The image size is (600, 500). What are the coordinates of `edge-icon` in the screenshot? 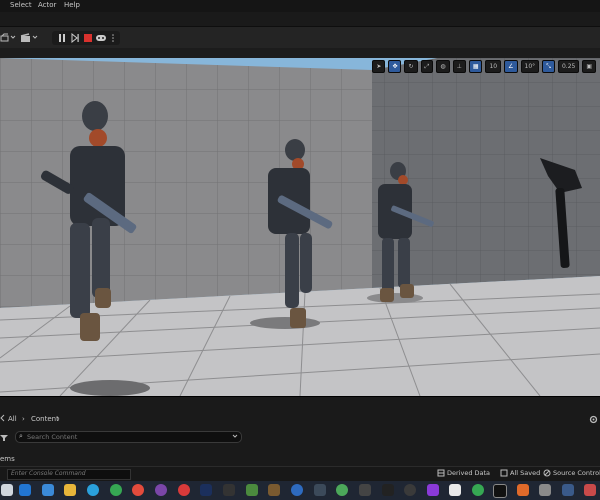 It's located at (48, 490).